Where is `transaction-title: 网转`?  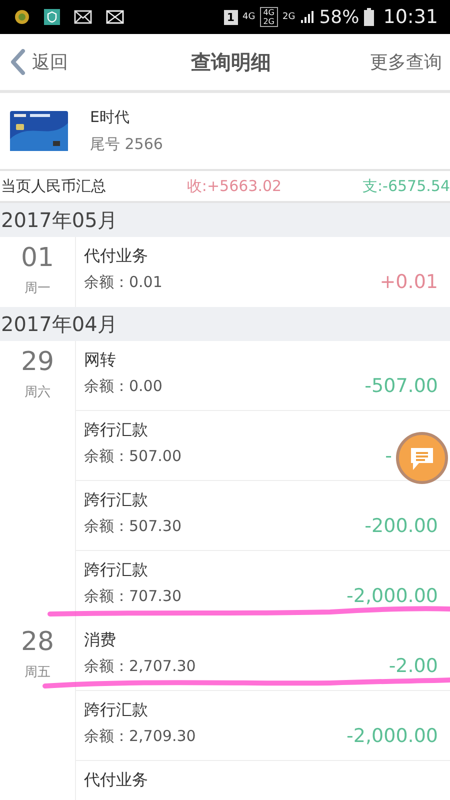
transaction-title: 网转 is located at coordinates (100, 360).